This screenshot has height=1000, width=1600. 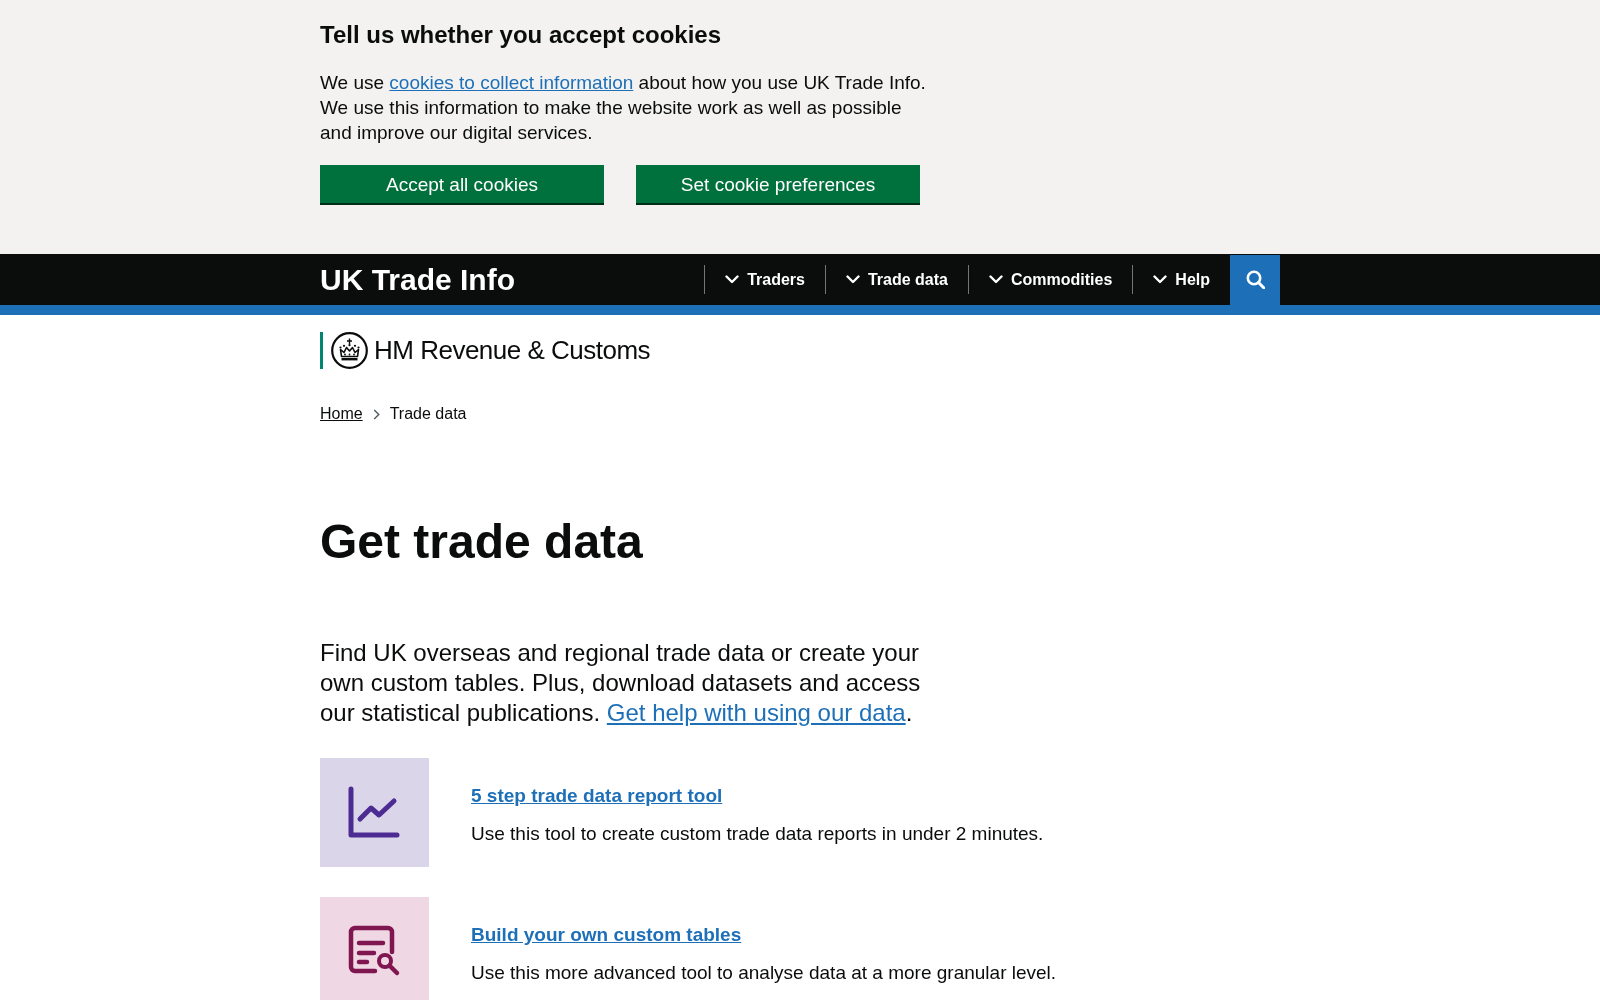 I want to click on site-name-link: UK Trade Info, so click(x=417, y=279).